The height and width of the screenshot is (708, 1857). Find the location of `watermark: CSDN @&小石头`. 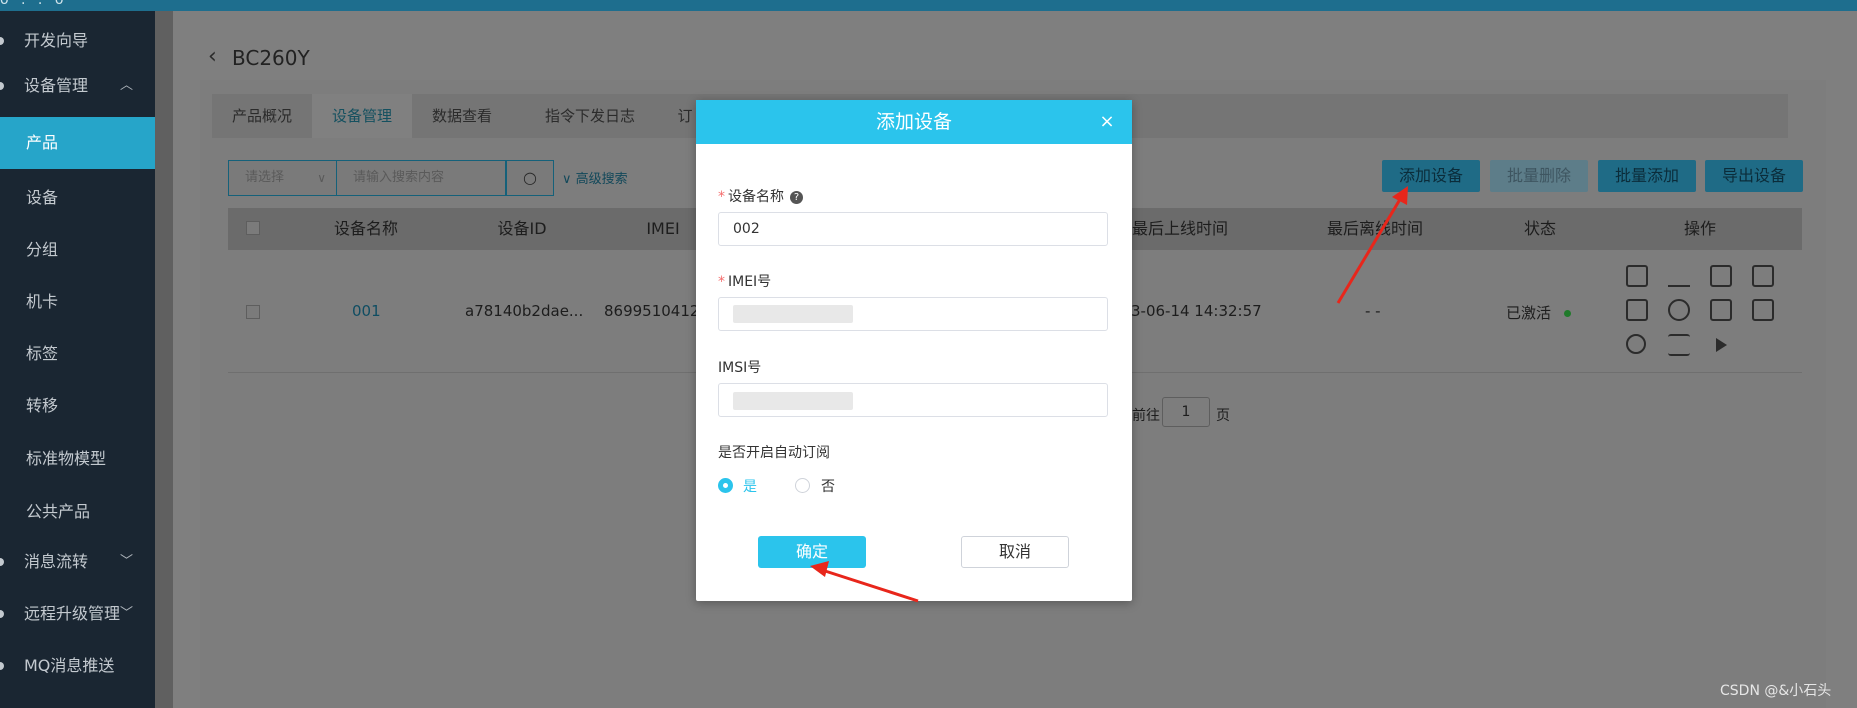

watermark: CSDN @&小石头 is located at coordinates (1776, 691).